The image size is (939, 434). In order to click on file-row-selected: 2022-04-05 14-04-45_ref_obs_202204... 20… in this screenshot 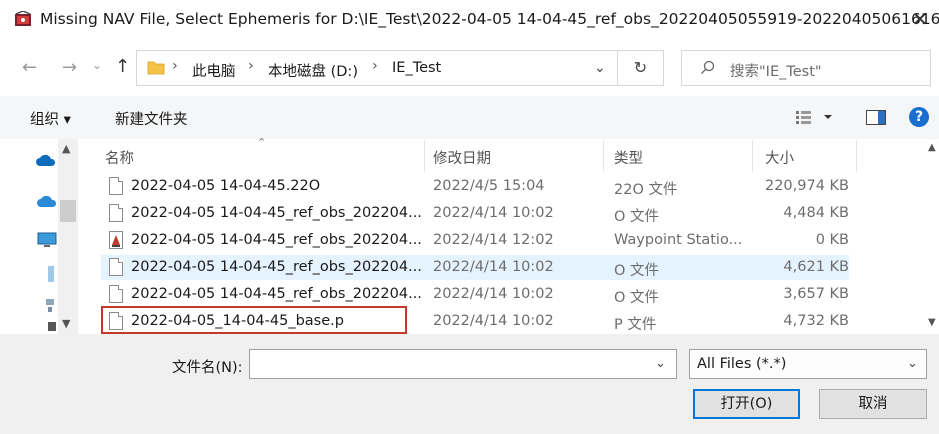, I will do `click(475, 267)`.